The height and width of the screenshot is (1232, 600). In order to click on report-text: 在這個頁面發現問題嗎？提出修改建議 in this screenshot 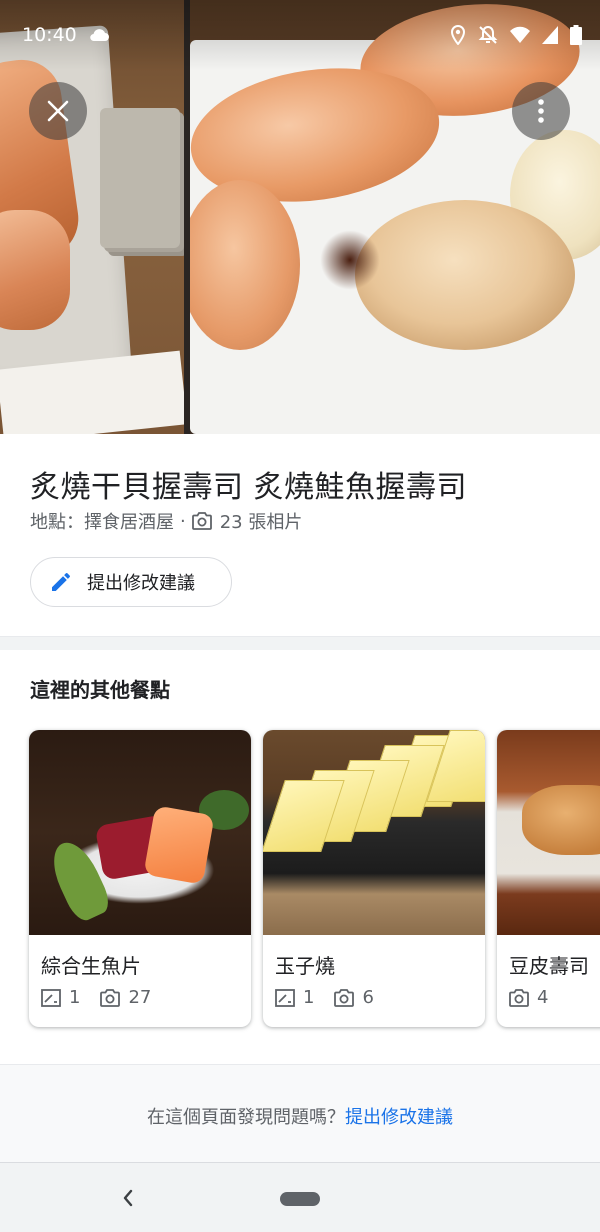, I will do `click(300, 1116)`.